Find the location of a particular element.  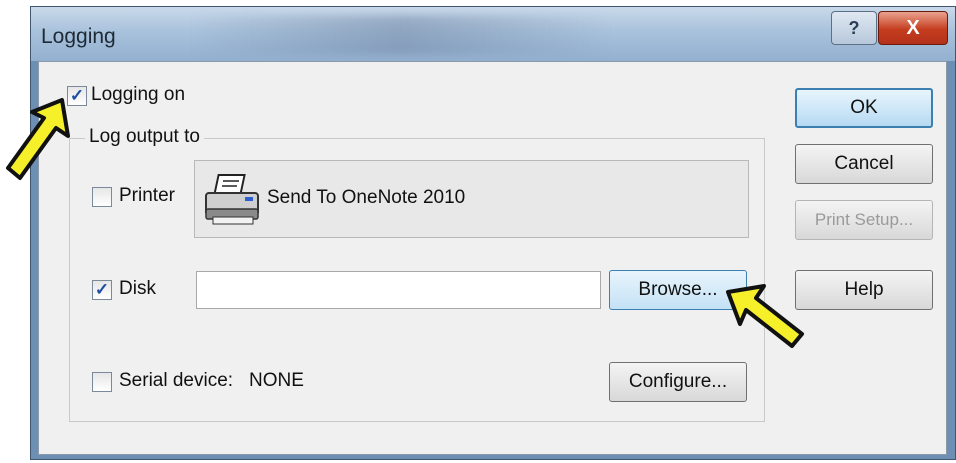

disk-path-input is located at coordinates (398, 290).